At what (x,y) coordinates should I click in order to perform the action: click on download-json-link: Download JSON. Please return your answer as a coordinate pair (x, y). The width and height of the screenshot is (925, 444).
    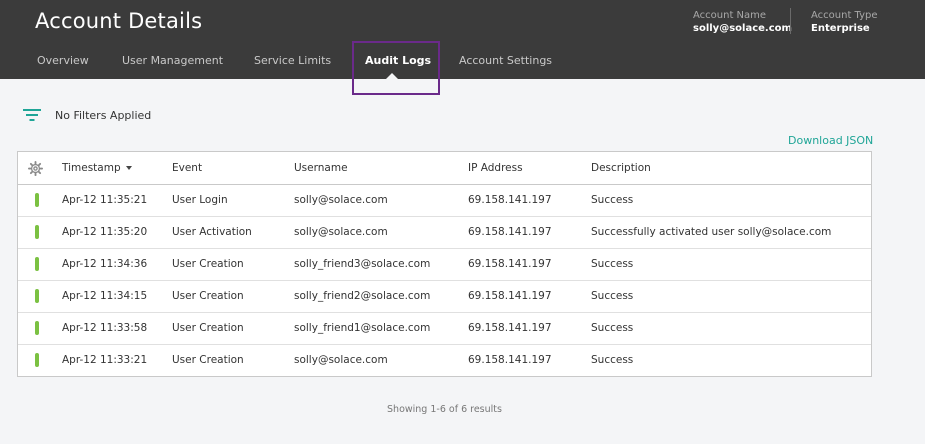
    Looking at the image, I should click on (830, 140).